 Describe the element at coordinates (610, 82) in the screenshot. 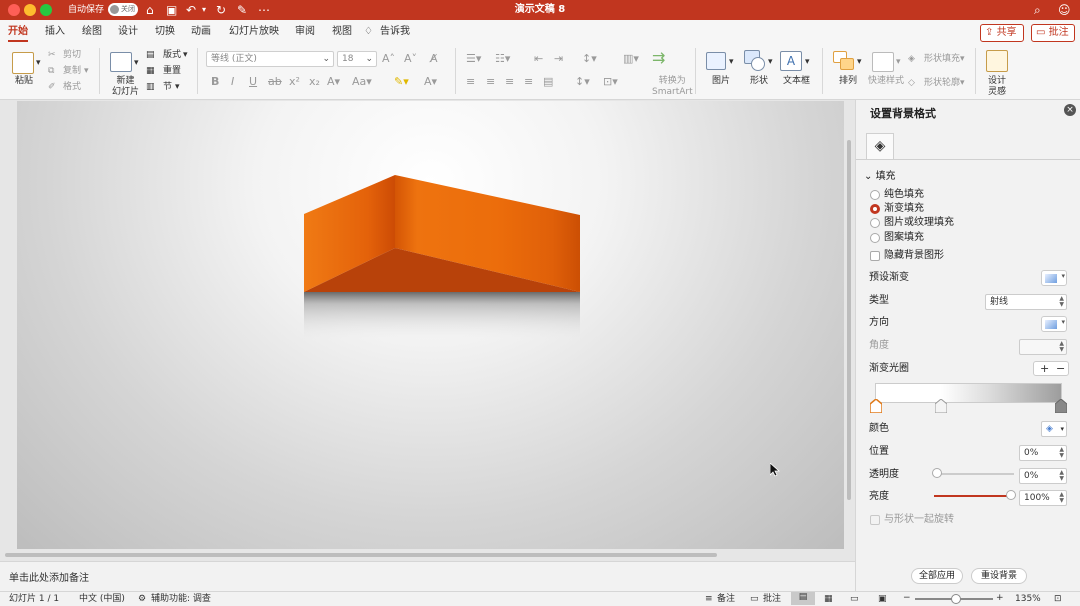

I see `align-text-icon: ⊡▾` at that location.